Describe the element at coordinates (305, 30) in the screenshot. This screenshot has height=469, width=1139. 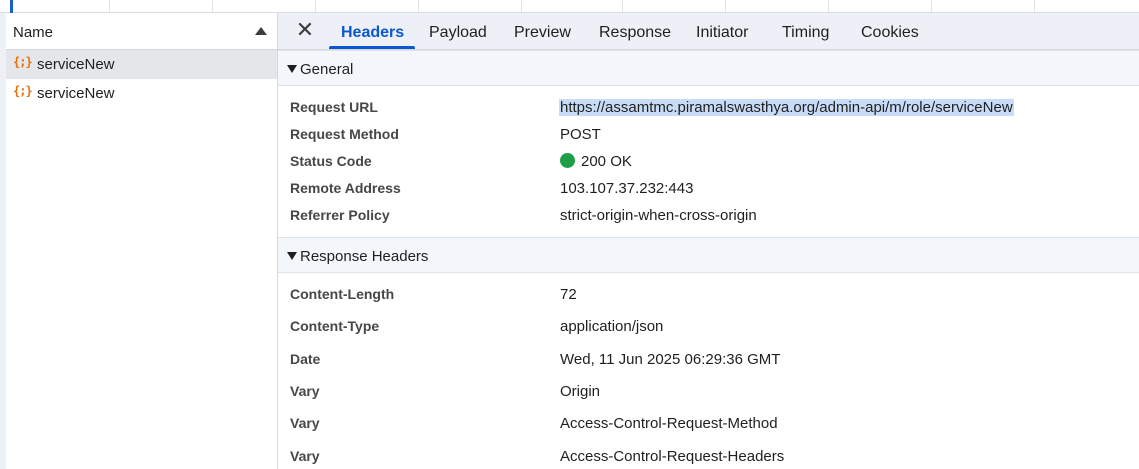
I see `close-icon: ✕` at that location.